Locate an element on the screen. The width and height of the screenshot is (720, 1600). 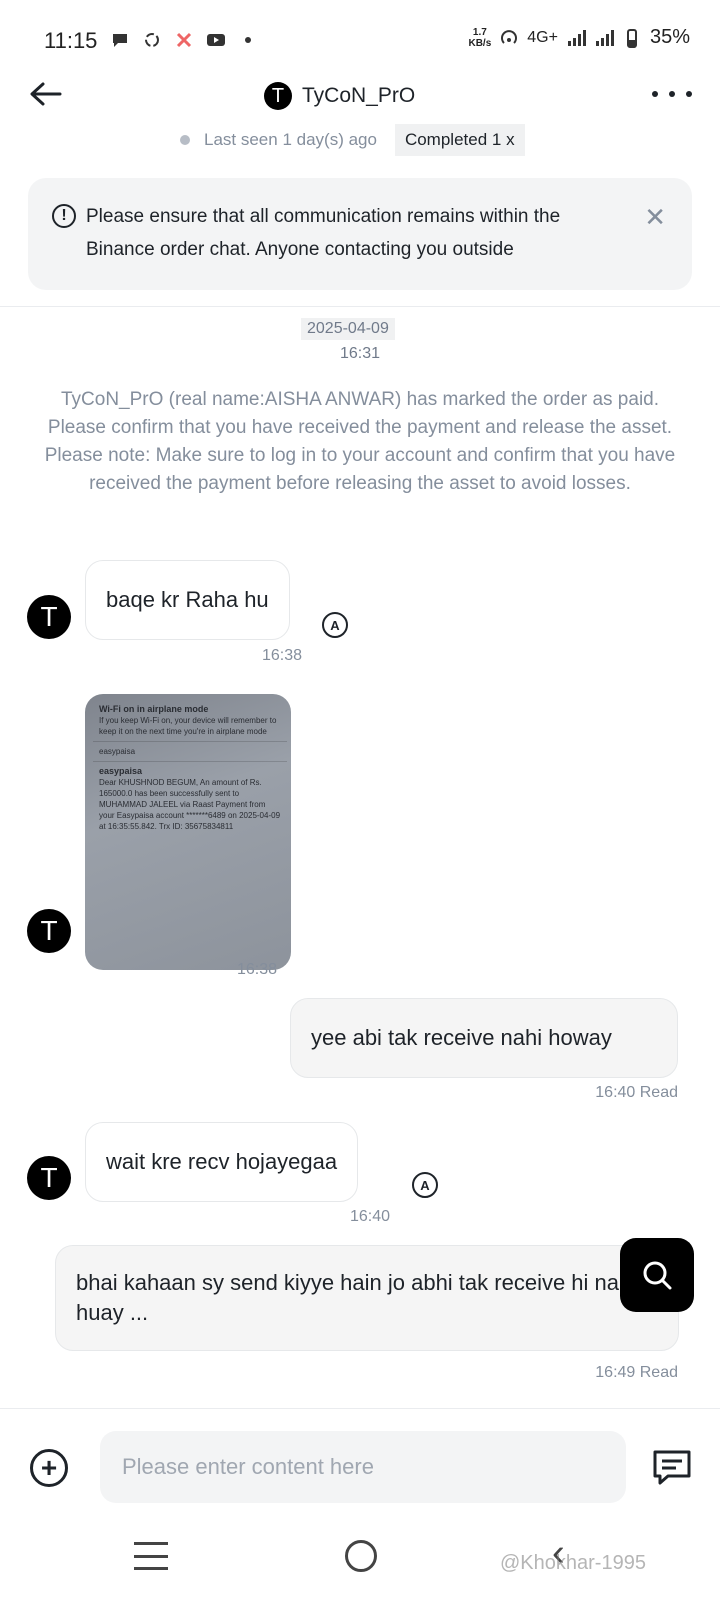
arrow-left-icon is located at coordinates (46, 98).